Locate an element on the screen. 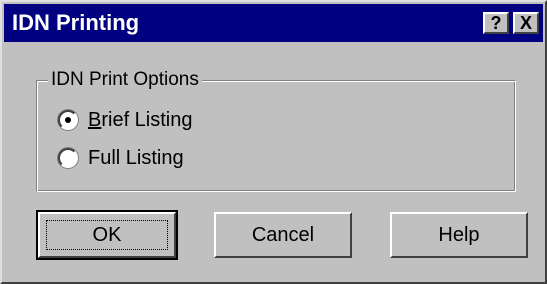 Image resolution: width=547 pixels, height=284 pixels. cancel-button: Cancel is located at coordinates (283, 235).